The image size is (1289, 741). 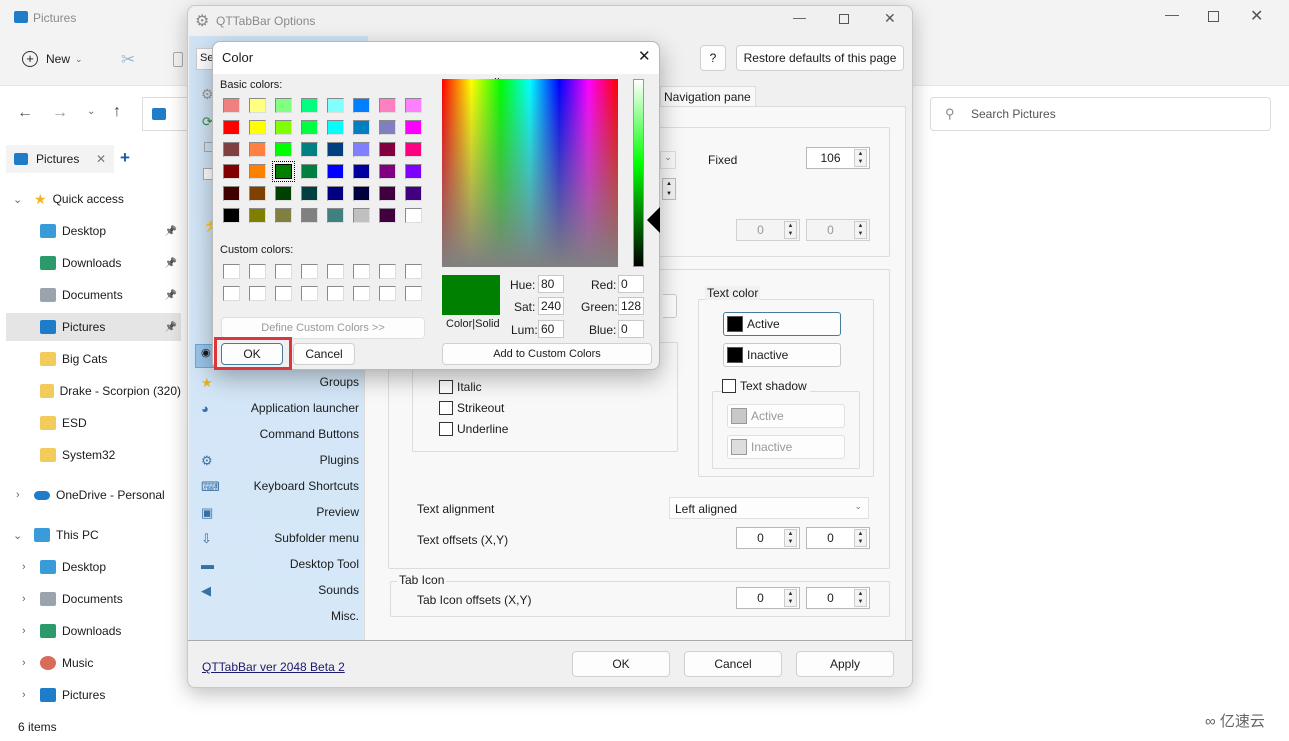 What do you see at coordinates (93, 295) in the screenshot?
I see `tree-item: Documents 📌` at bounding box center [93, 295].